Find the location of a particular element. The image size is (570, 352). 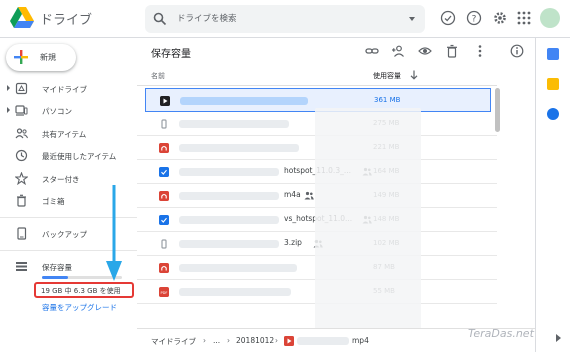

file-name: 3.zip is located at coordinates (293, 242).